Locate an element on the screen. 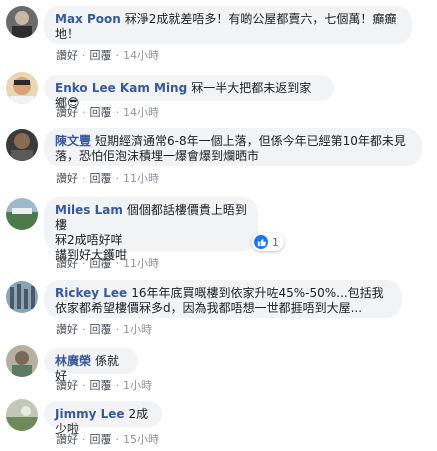 This screenshot has width=437, height=451. like-reaction-icon is located at coordinates (261, 242).